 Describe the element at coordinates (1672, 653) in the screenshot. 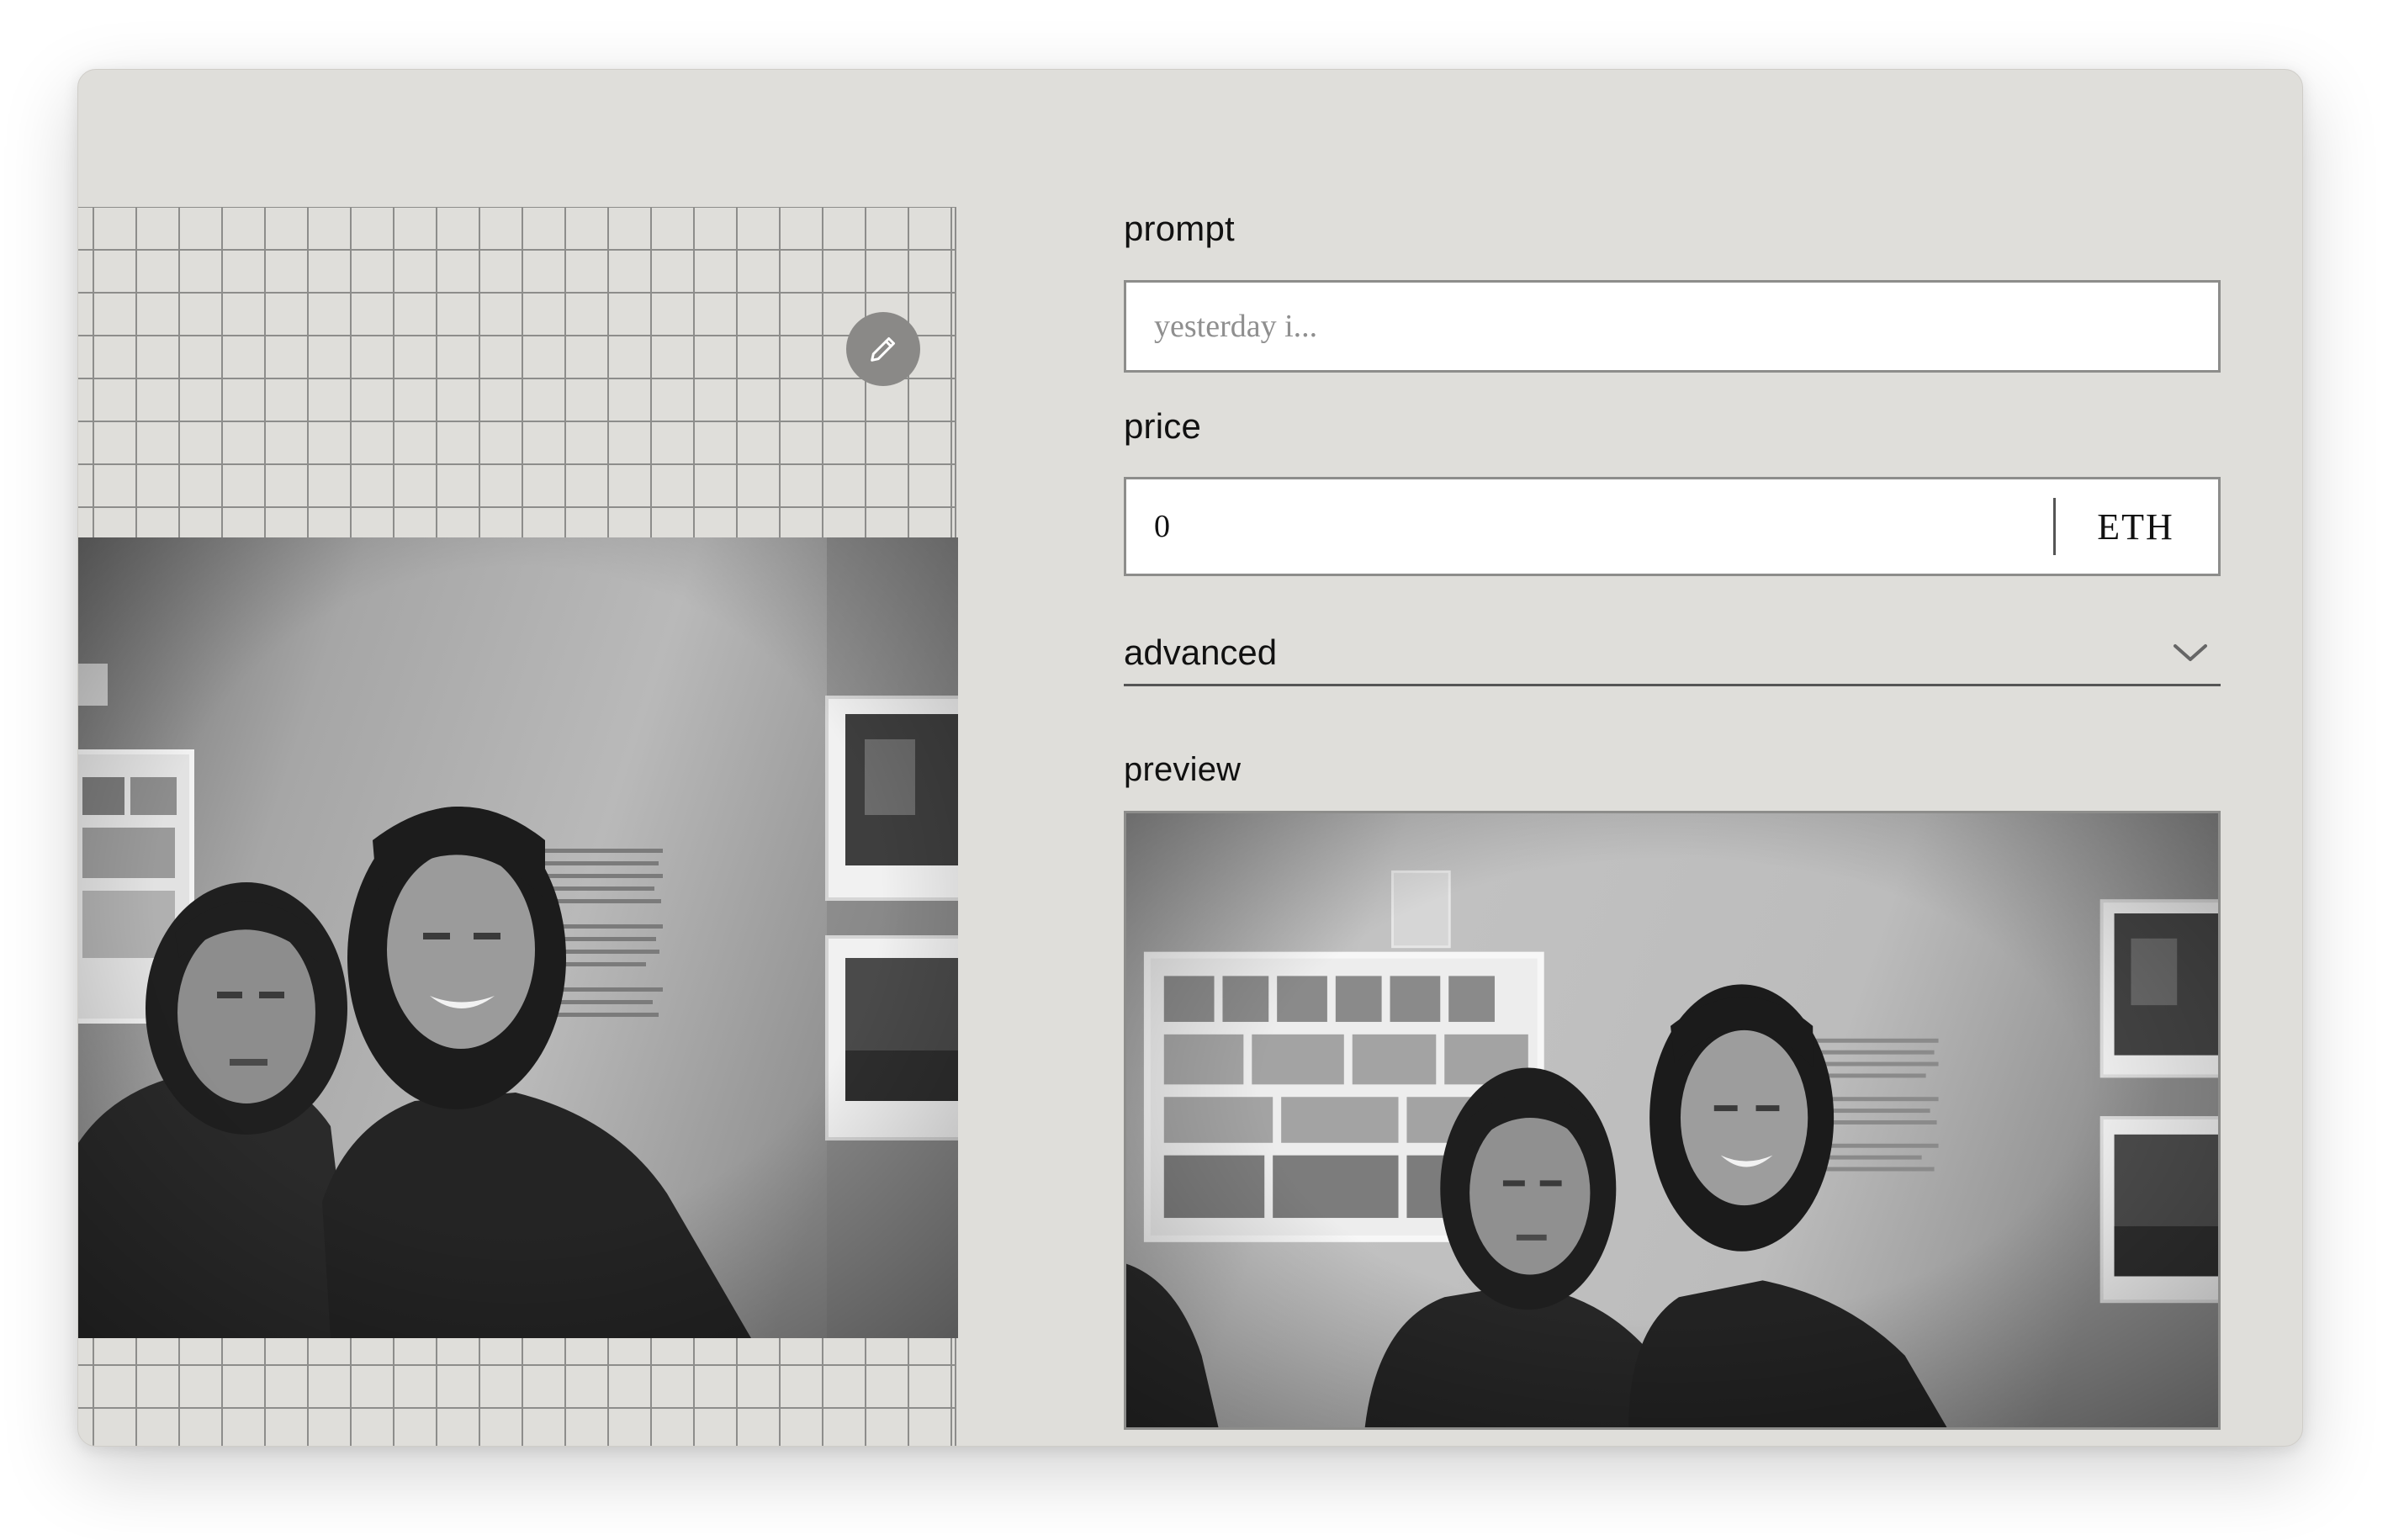

I see `advanced-toggle: advanced` at that location.